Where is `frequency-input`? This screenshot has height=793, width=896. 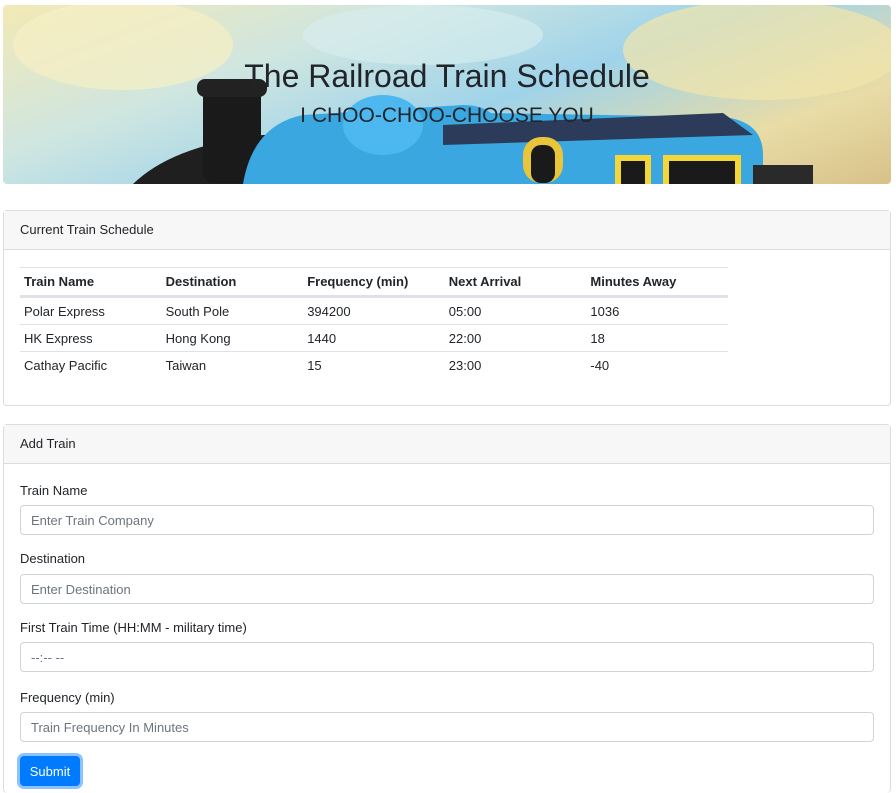 frequency-input is located at coordinates (447, 727).